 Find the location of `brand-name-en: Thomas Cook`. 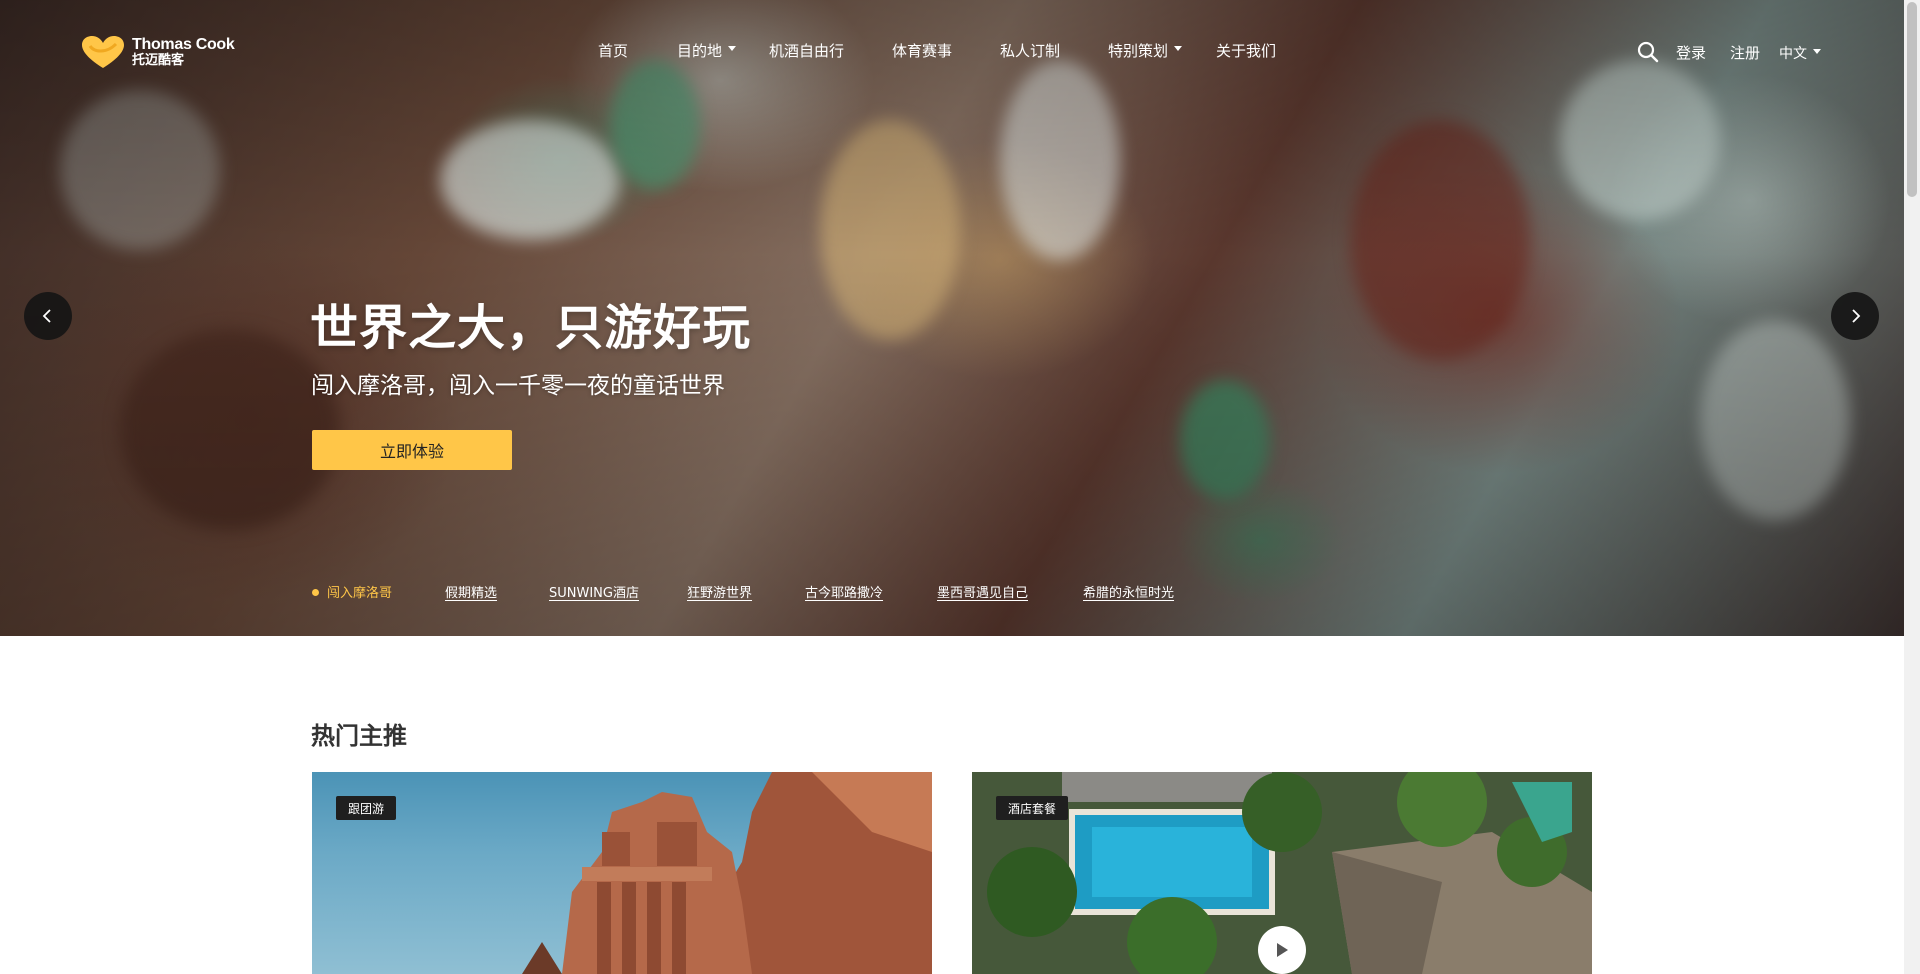

brand-name-en: Thomas Cook is located at coordinates (183, 44).